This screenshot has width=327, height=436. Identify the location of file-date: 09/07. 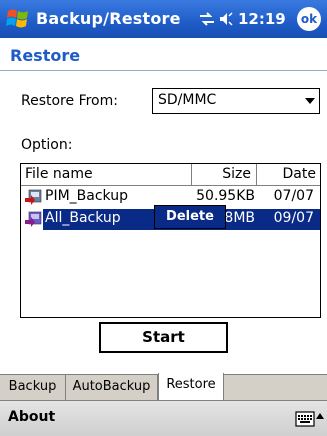
(293, 218).